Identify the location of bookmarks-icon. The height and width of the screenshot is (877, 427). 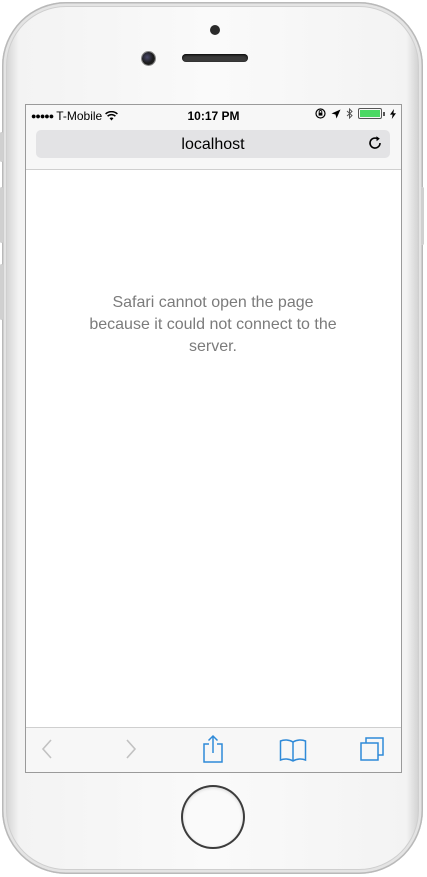
(293, 750).